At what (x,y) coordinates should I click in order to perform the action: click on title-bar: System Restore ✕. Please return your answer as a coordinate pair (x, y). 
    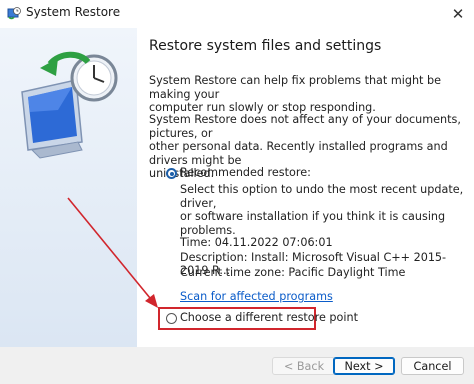
    Looking at the image, I should click on (237, 14).